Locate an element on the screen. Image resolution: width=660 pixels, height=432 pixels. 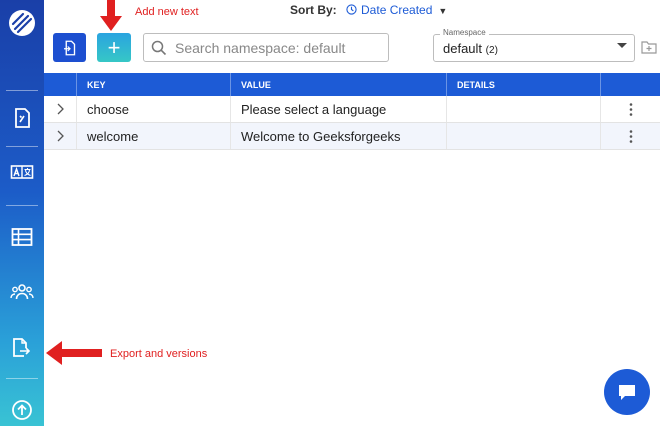
caret-down-icon is located at coordinates (622, 45).